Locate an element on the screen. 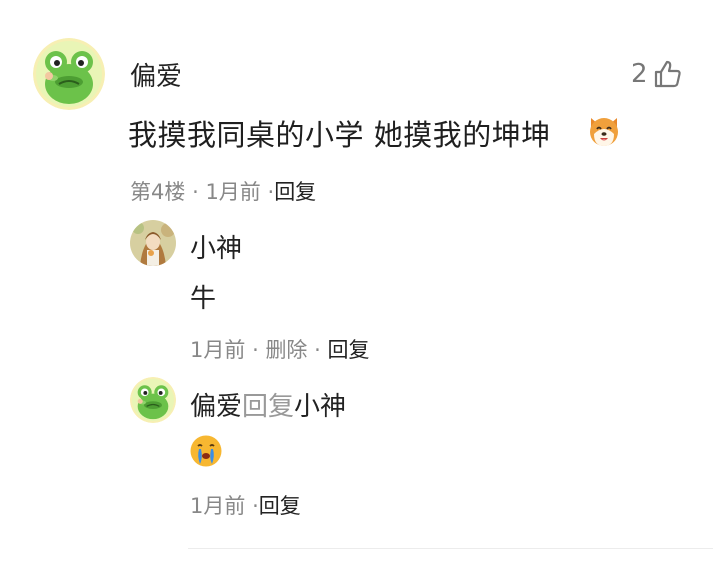 The height and width of the screenshot is (566, 713). floor-number: 第4楼 is located at coordinates (158, 192).